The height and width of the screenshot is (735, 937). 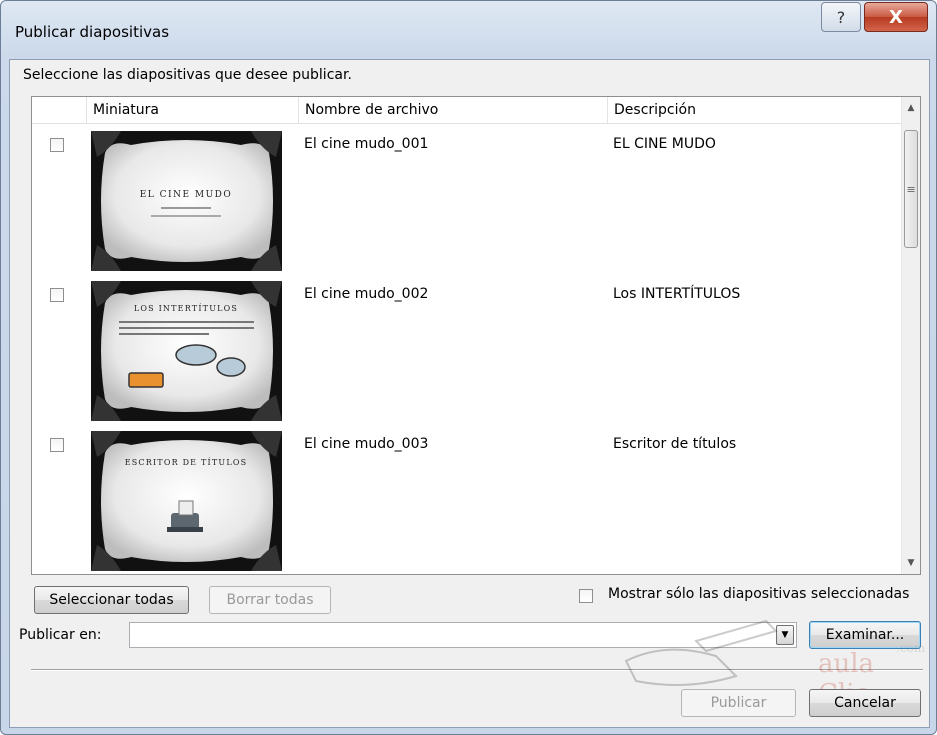 I want to click on scroll-down-icon: ▼, so click(x=911, y=563).